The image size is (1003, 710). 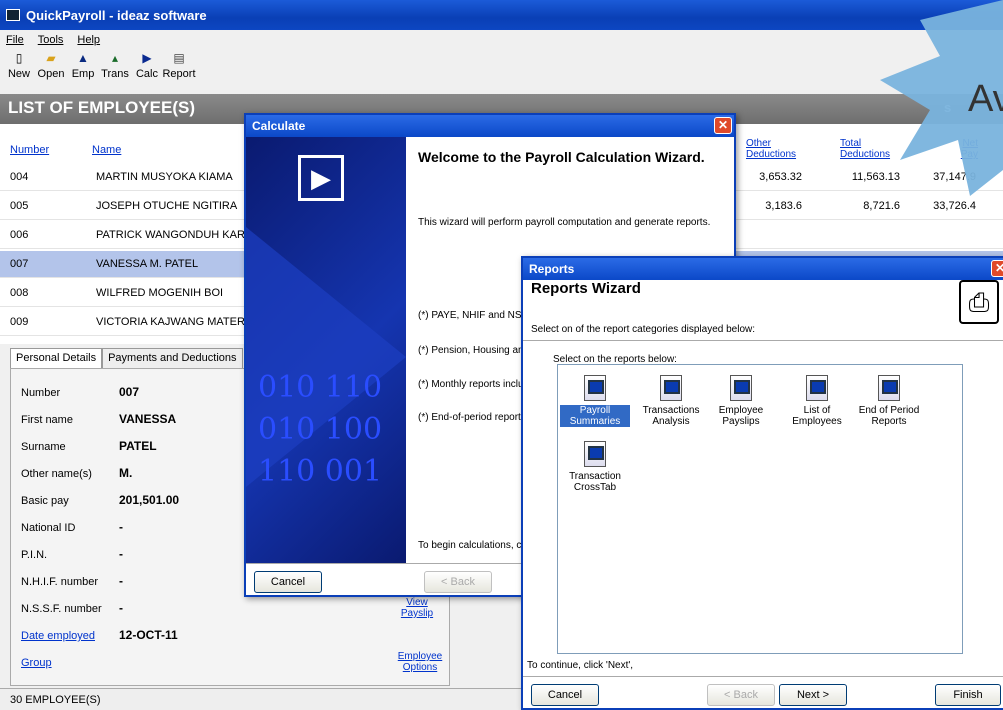 I want to click on report-end-of-period: End of Period Reports, so click(x=889, y=401).